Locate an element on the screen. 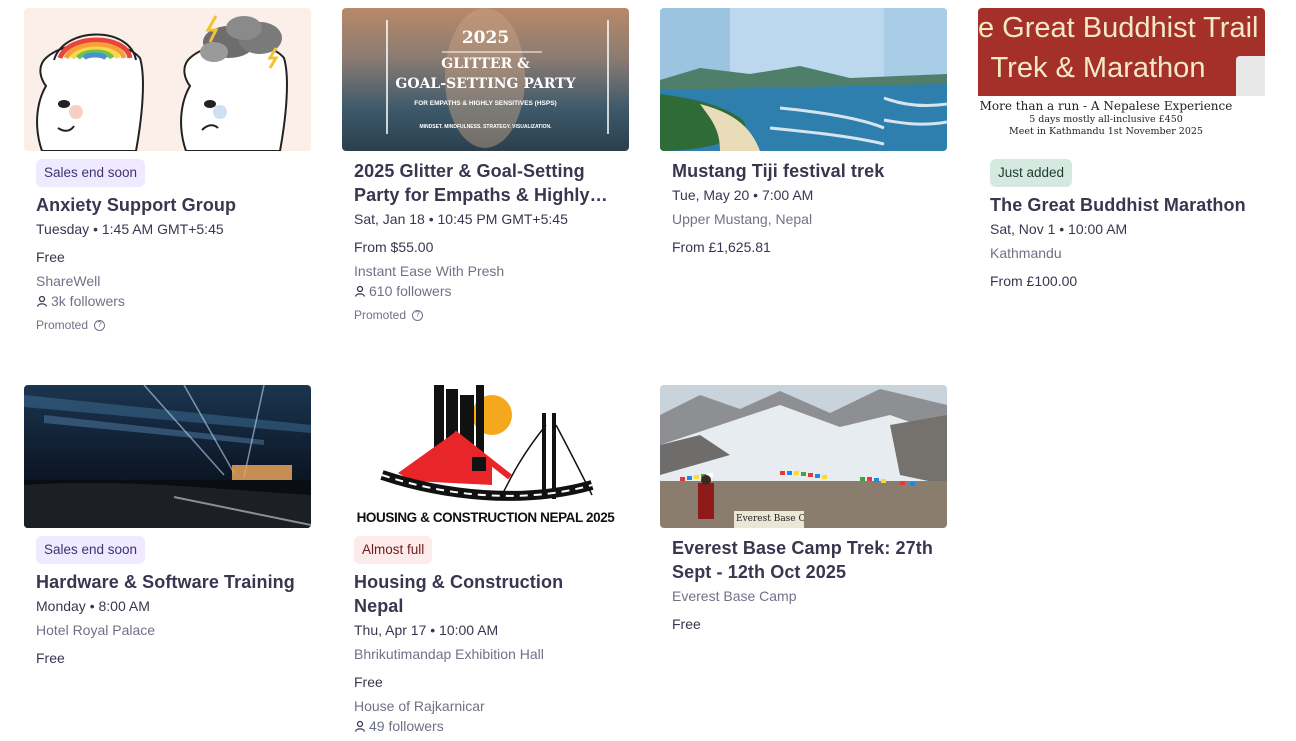 This screenshot has width=1296, height=741. event-date: Thu, Apr 17 • 10:00 AM is located at coordinates (426, 630).